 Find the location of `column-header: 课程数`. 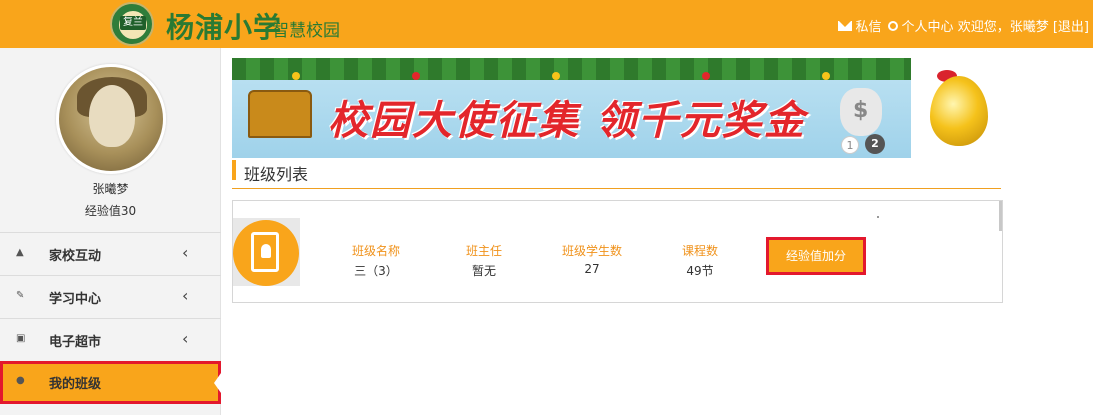

column-header: 课程数 is located at coordinates (699, 251).